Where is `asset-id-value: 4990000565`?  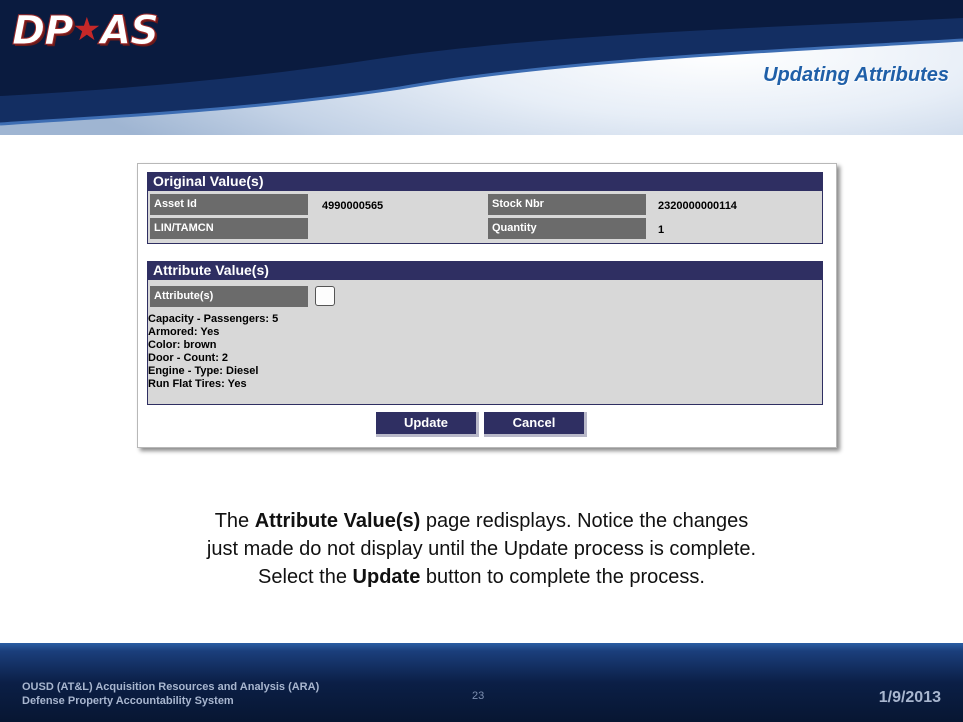 asset-id-value: 4990000565 is located at coordinates (353, 206).